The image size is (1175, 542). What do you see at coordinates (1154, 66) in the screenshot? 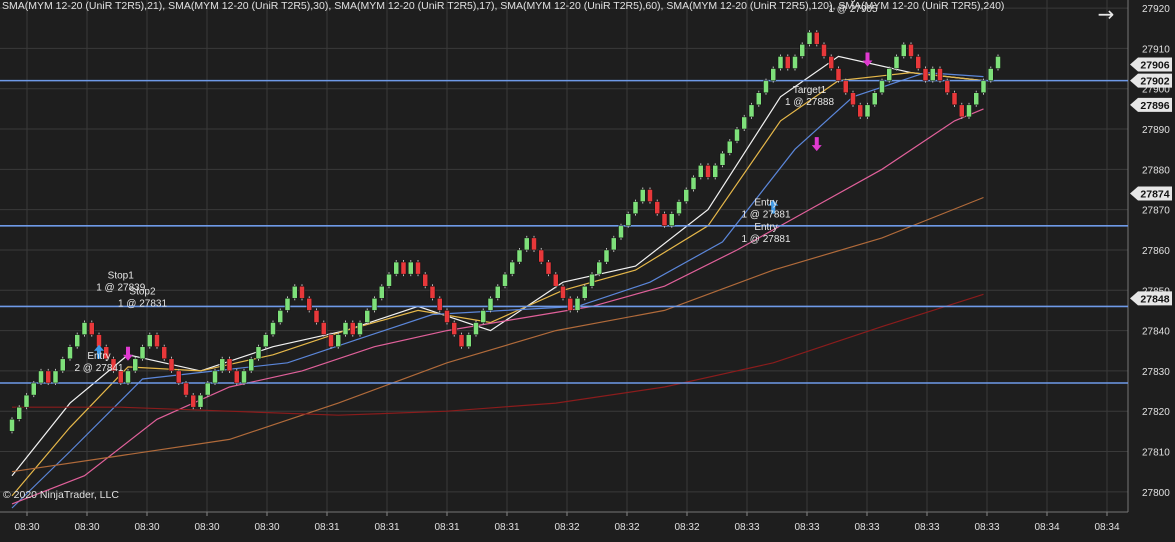
I see `price-label-text: 27906` at bounding box center [1154, 66].